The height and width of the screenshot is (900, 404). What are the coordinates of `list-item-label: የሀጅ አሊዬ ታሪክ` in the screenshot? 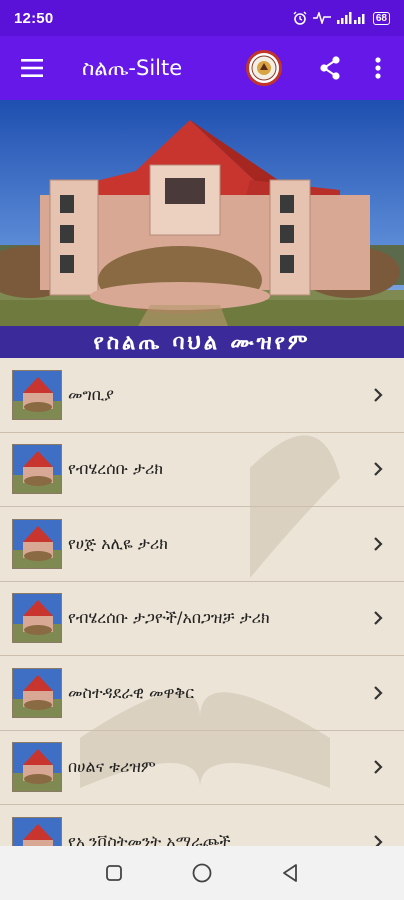 It's located at (118, 543).